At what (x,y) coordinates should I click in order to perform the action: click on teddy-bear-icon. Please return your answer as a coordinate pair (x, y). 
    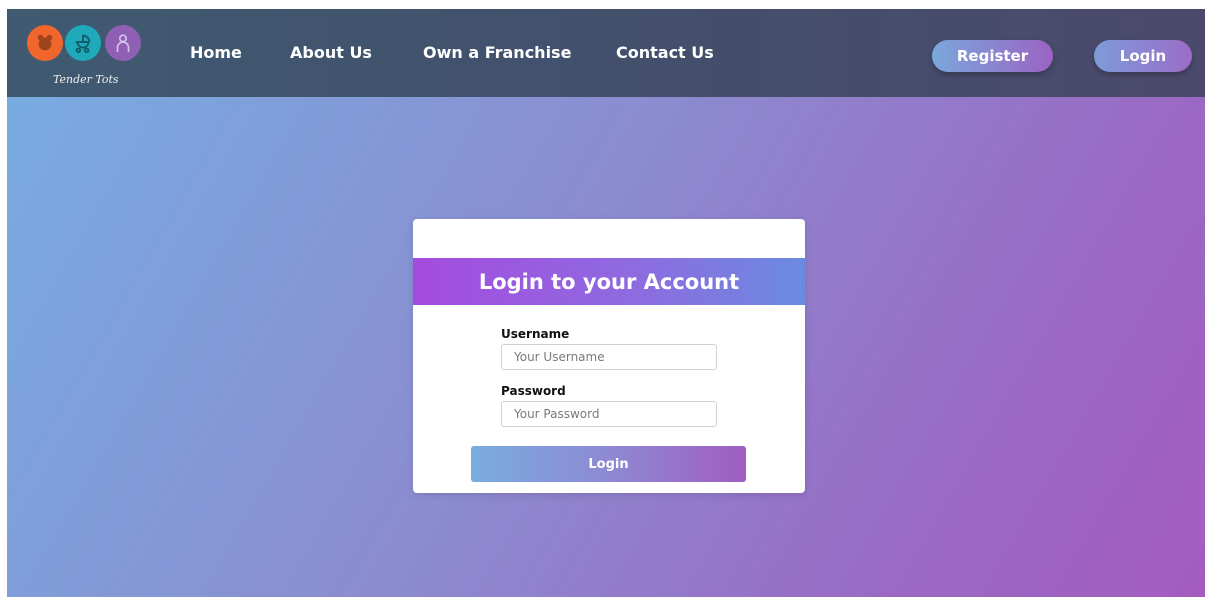
    Looking at the image, I should click on (45, 43).